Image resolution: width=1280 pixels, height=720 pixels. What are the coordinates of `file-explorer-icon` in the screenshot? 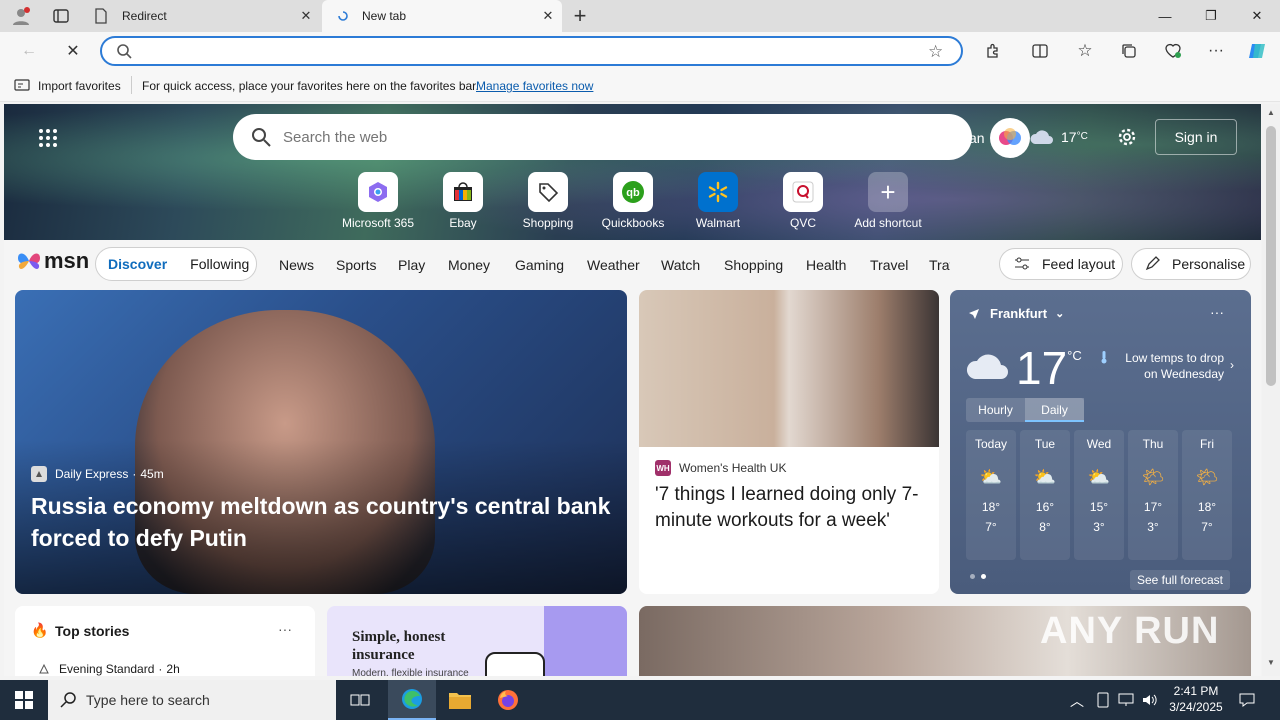 It's located at (460, 700).